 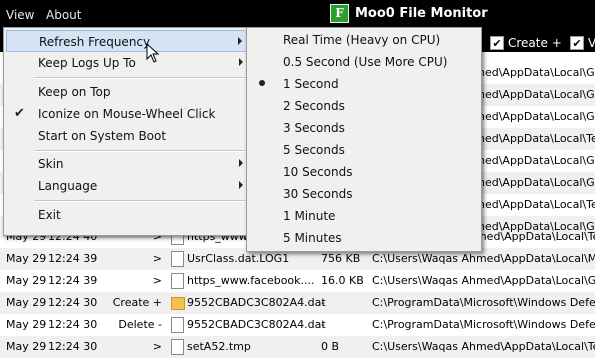 What do you see at coordinates (318, 194) in the screenshot?
I see `menu-item-label: 30 Seconds` at bounding box center [318, 194].